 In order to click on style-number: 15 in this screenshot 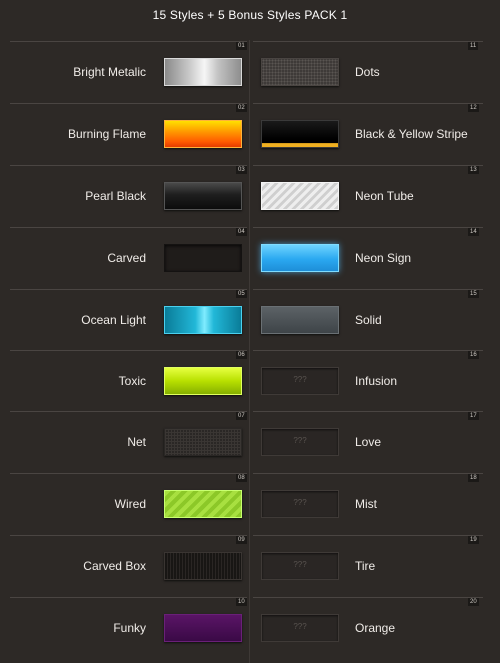, I will do `click(473, 294)`.